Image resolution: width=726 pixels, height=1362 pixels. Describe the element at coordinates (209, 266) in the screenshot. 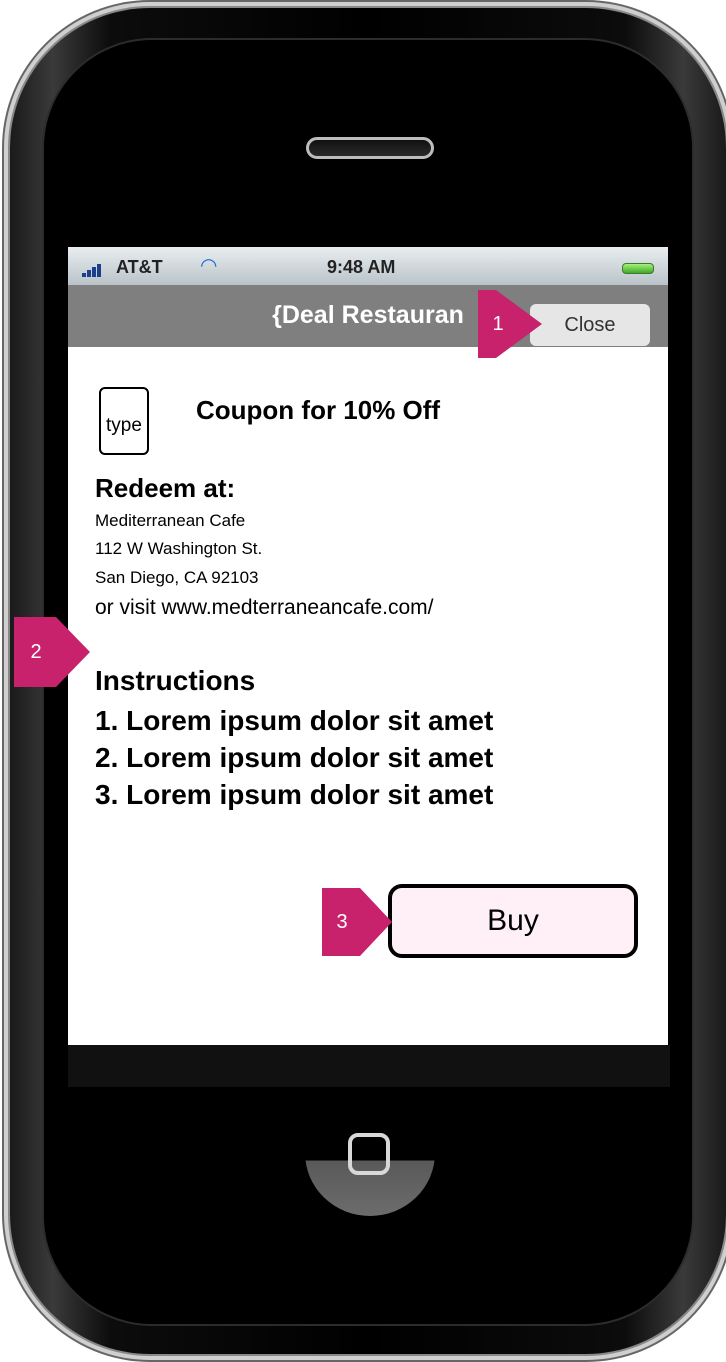

I see `wifi-icon: ◠` at that location.